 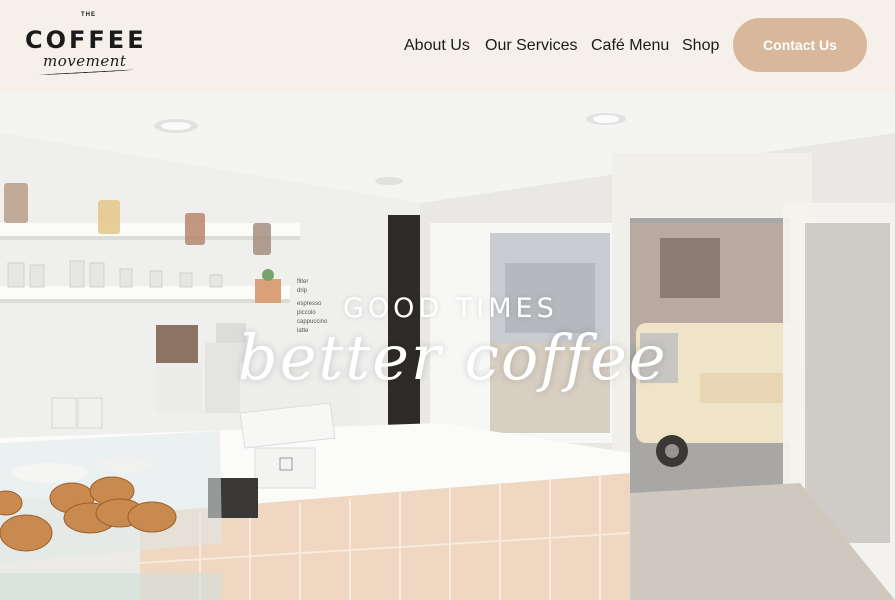 I want to click on nav-cafe-menu: Café Menu, so click(x=630, y=46).